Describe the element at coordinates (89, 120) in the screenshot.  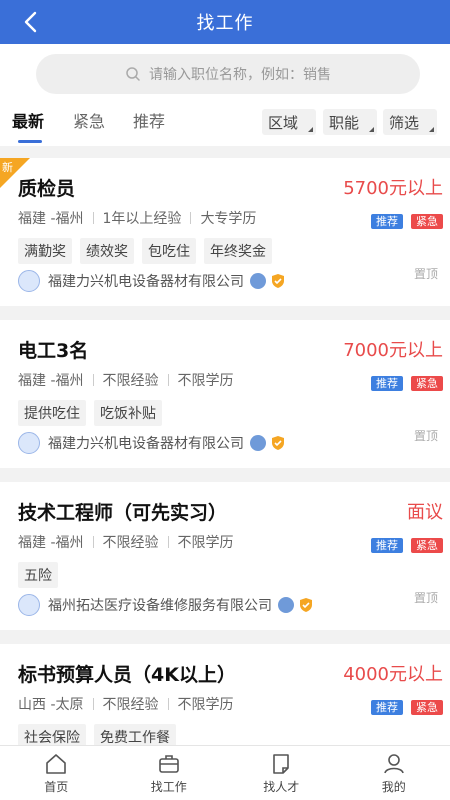
I see `tab-urgent: 紧急` at that location.